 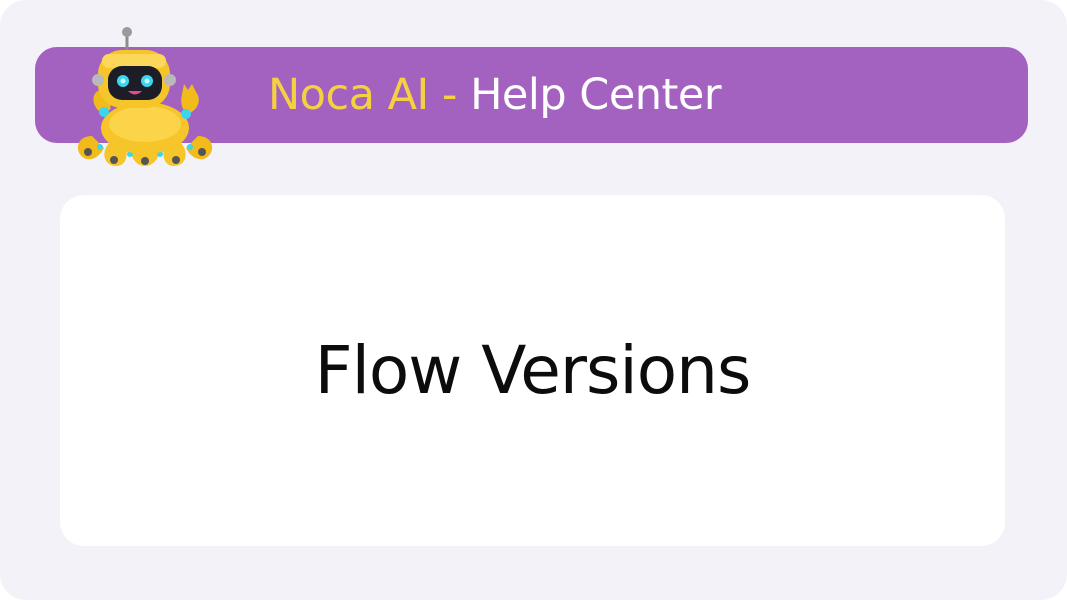 What do you see at coordinates (145, 96) in the screenshot?
I see `octopus-robot-mascot-icon` at bounding box center [145, 96].